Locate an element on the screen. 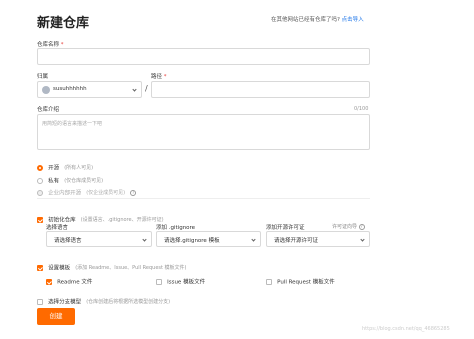  language-value: 请选择语言 is located at coordinates (68, 241).